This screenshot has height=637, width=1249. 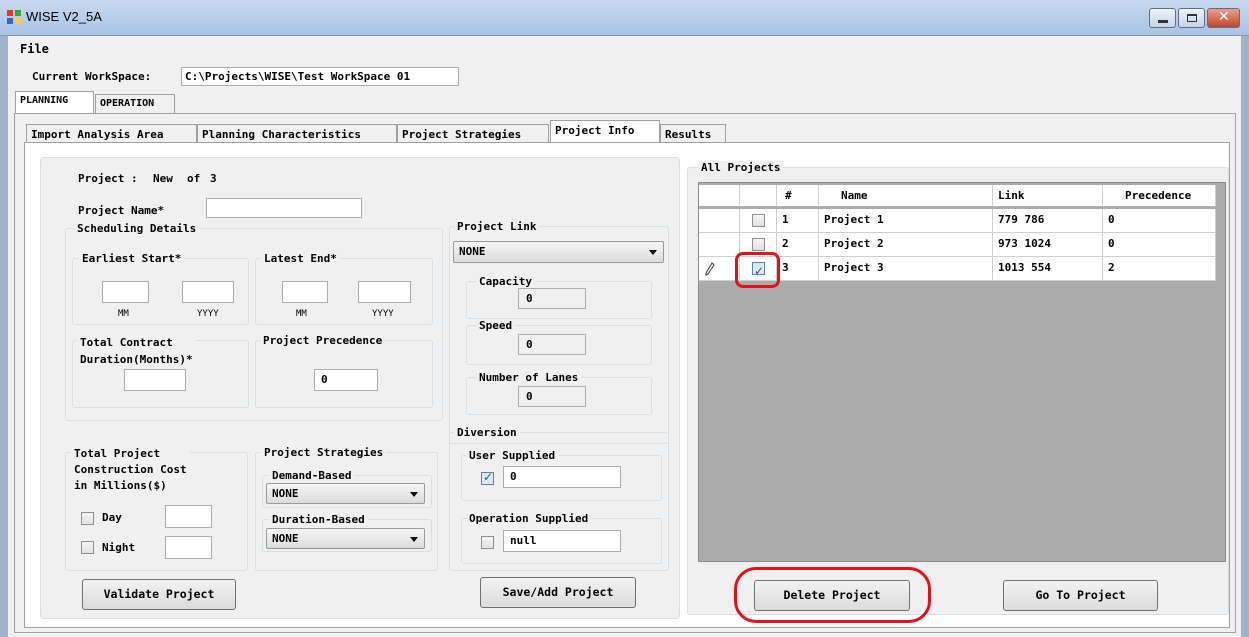 What do you see at coordinates (87, 518) in the screenshot?
I see `day-checkbox` at bounding box center [87, 518].